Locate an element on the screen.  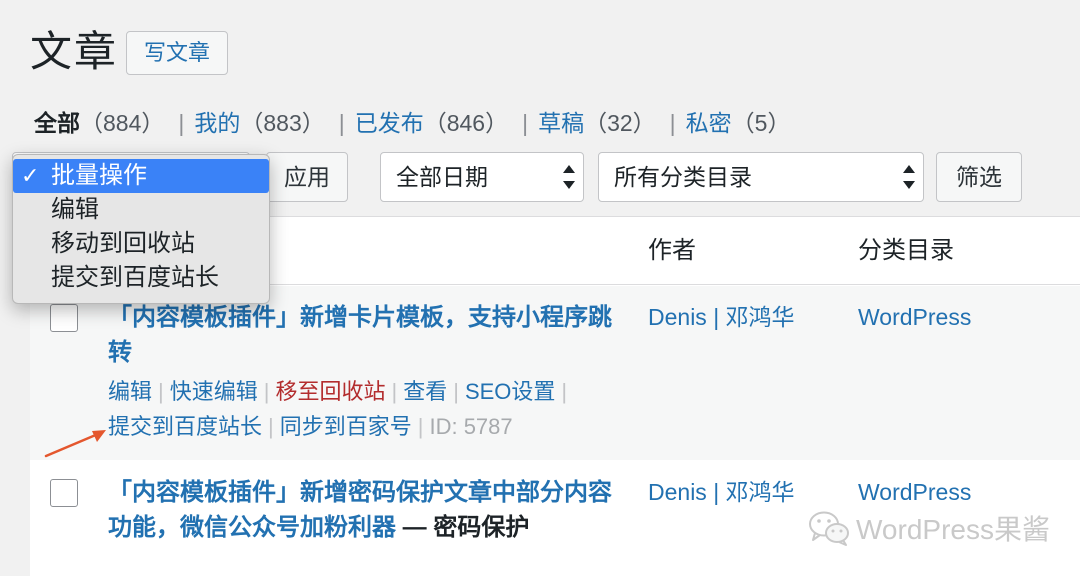
view-private: 私密 （5） is located at coordinates (738, 123).